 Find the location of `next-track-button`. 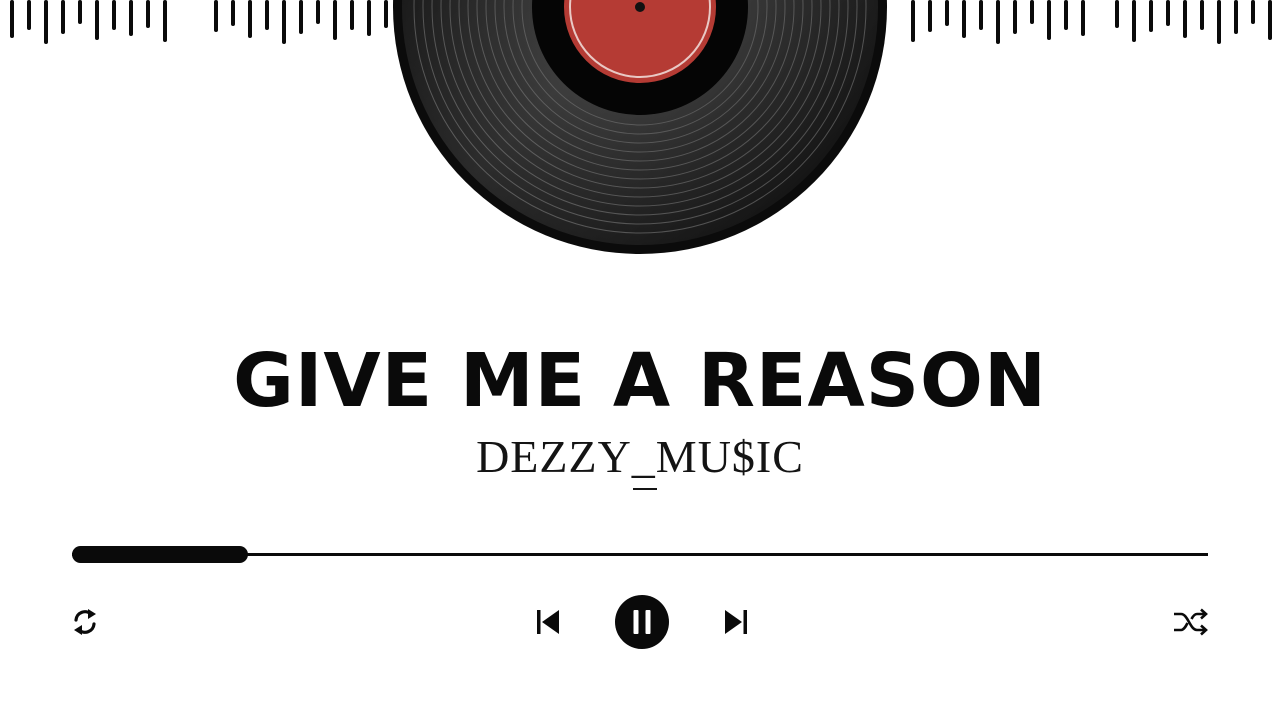

next-track-button is located at coordinates (736, 622).